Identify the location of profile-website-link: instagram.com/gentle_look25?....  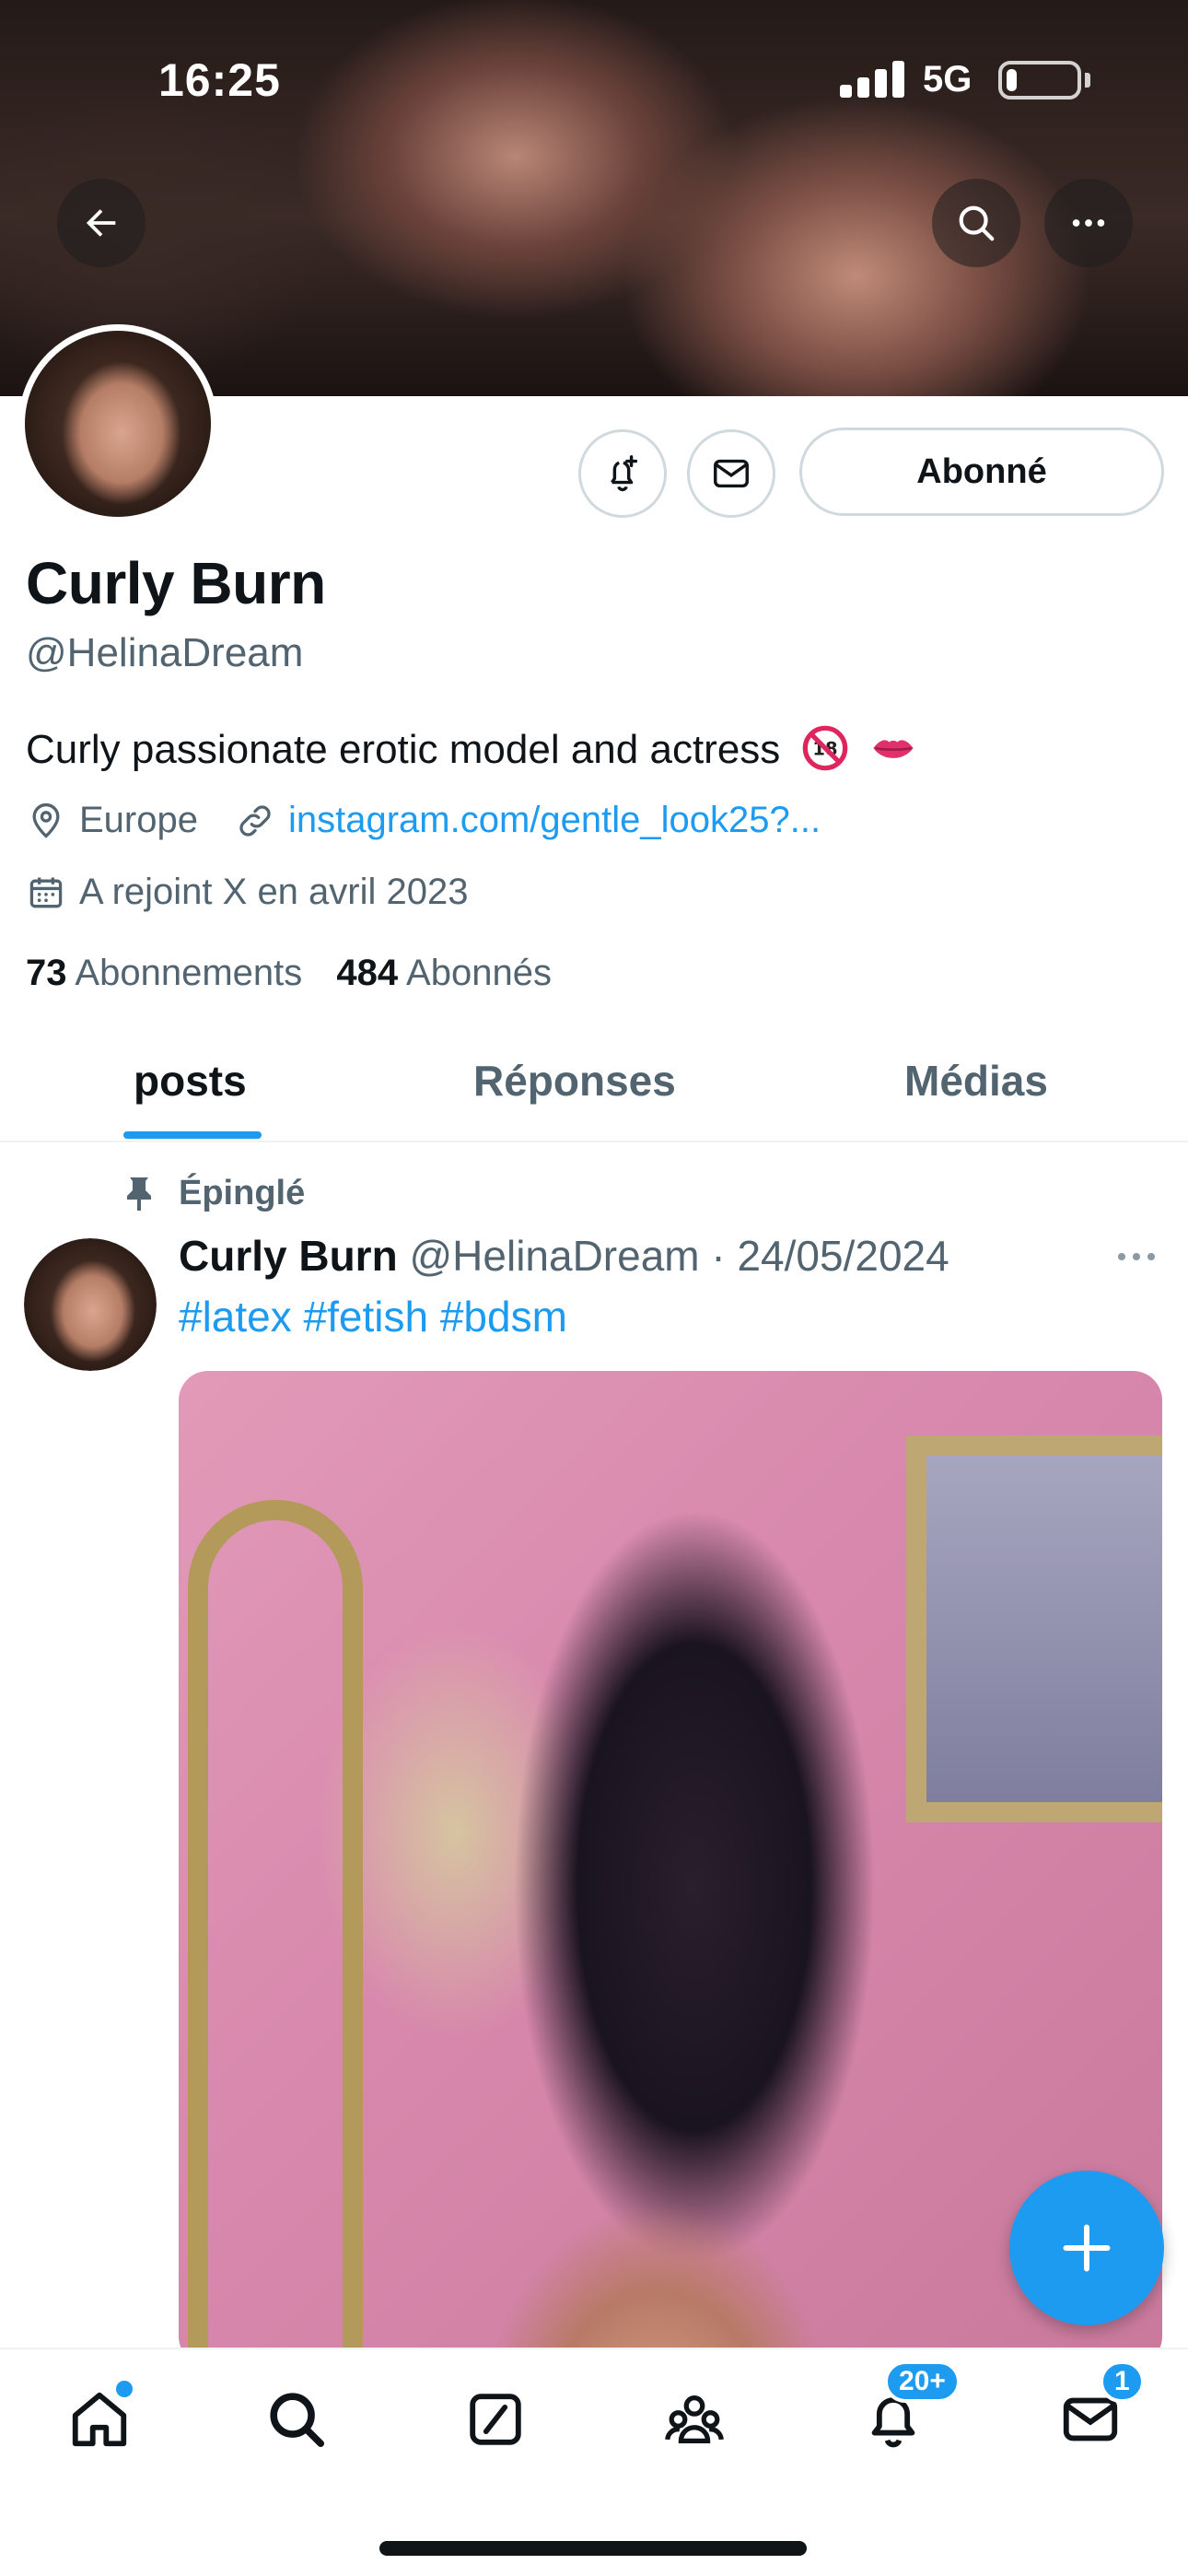
(555, 820).